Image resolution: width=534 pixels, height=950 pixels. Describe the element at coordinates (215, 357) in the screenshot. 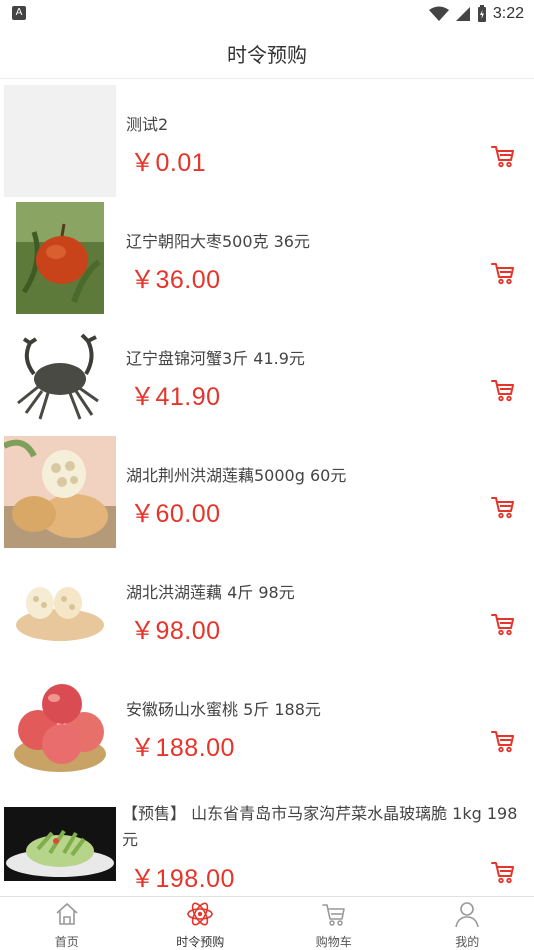

I see `product-name: 辽宁盘锦河蟹3斤 41.9元` at that location.